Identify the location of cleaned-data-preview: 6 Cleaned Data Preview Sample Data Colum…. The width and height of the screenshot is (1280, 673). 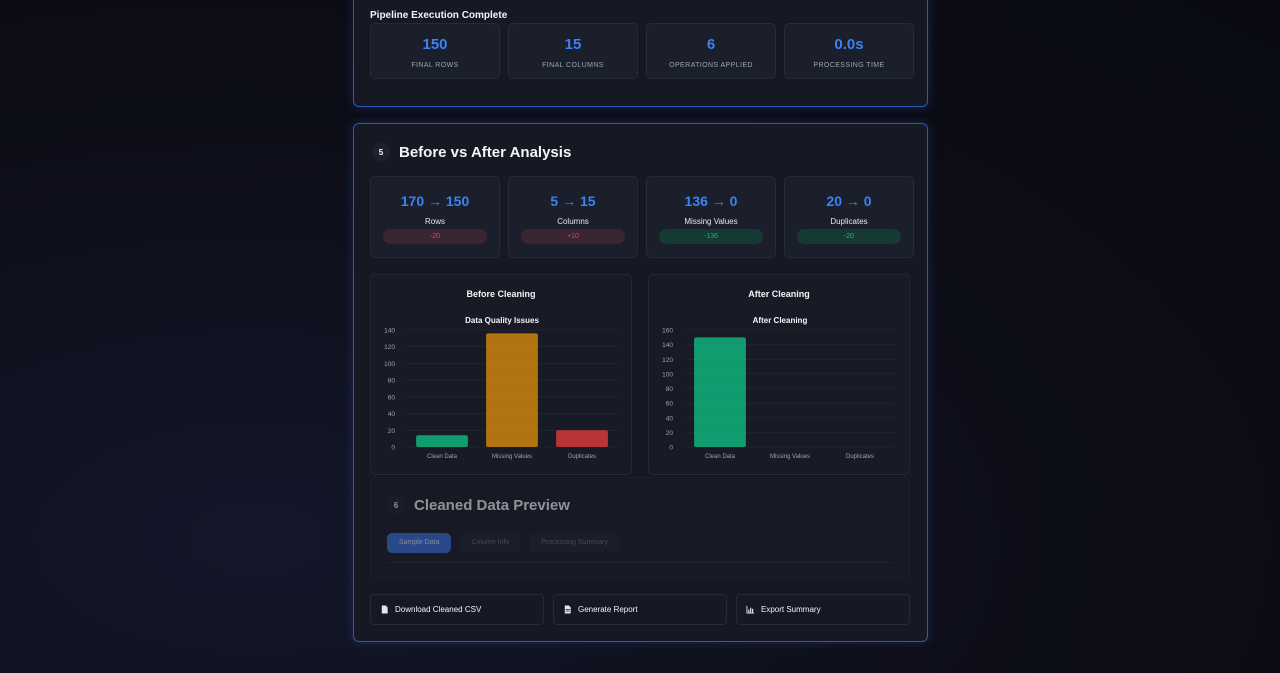
(640, 527).